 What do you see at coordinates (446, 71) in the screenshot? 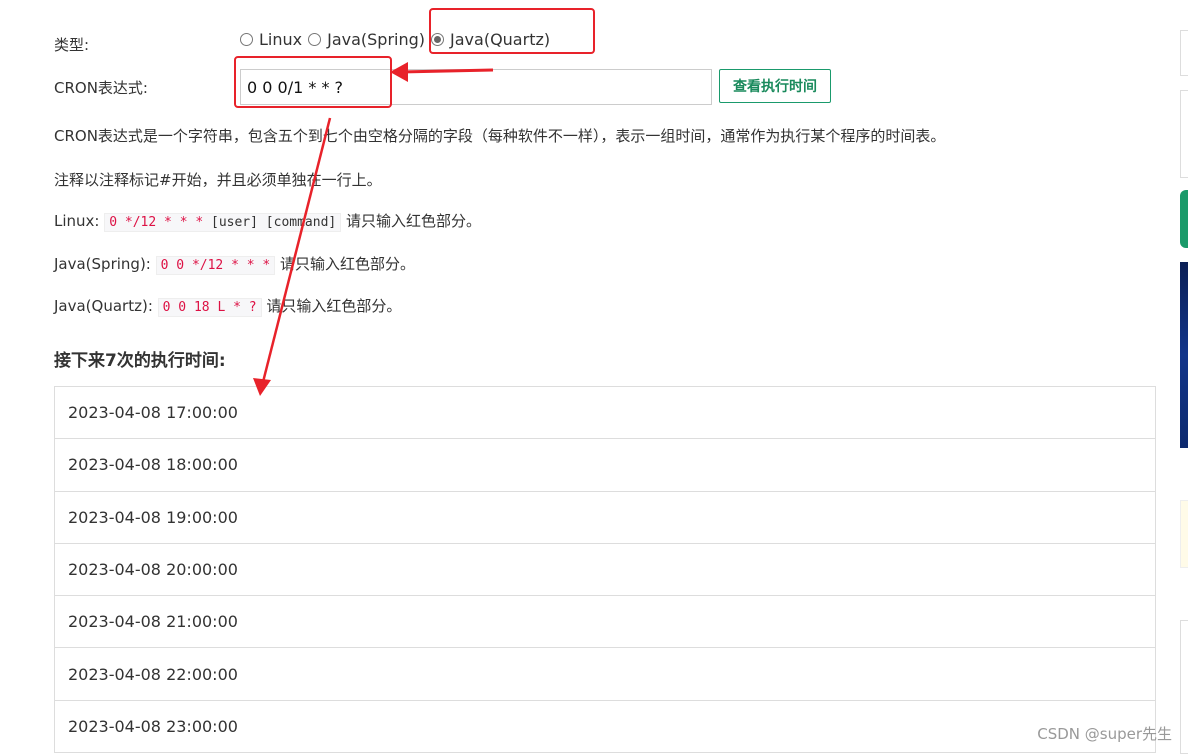
I see `annotation-arrow-horizontal` at bounding box center [446, 71].